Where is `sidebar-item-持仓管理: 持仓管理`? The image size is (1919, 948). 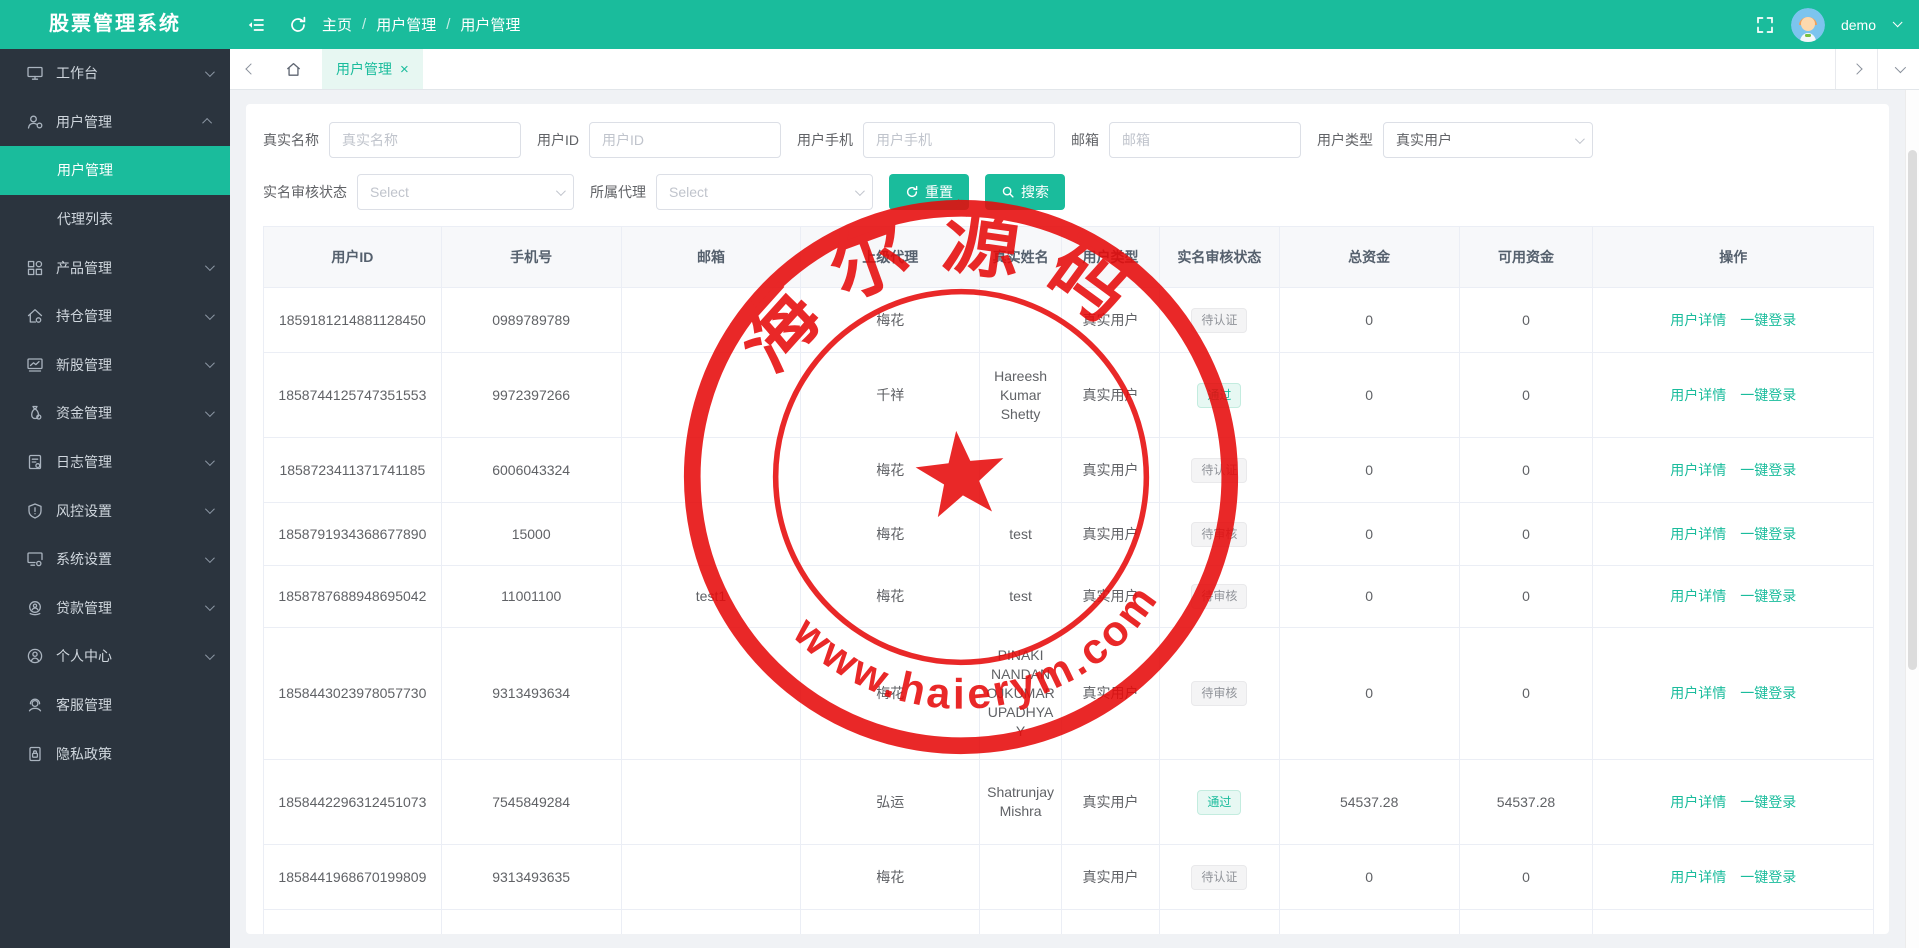
sidebar-item-持仓管理: 持仓管理 is located at coordinates (115, 316).